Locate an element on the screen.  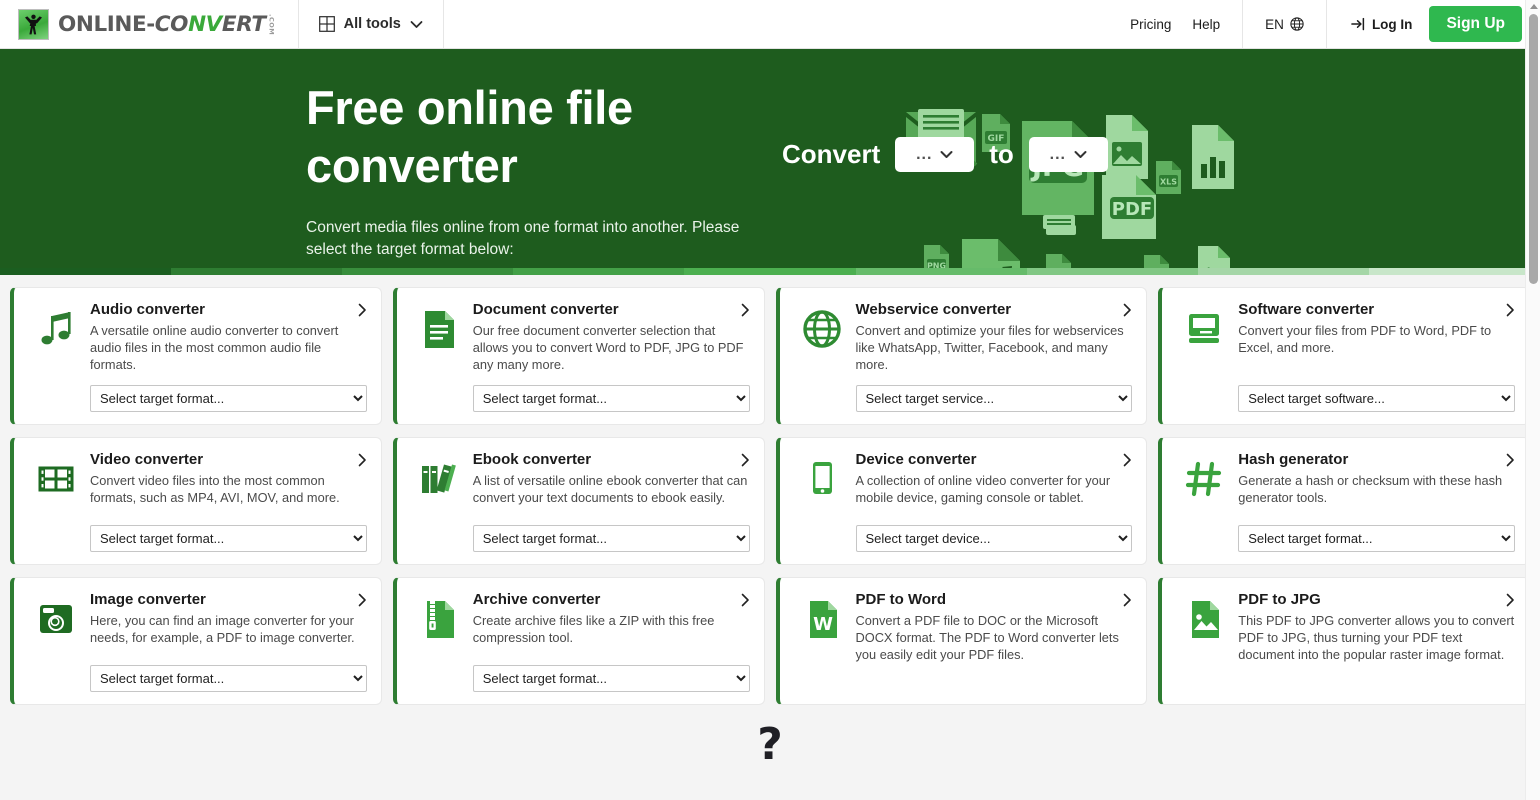
language-label: EN is located at coordinates (1274, 24).